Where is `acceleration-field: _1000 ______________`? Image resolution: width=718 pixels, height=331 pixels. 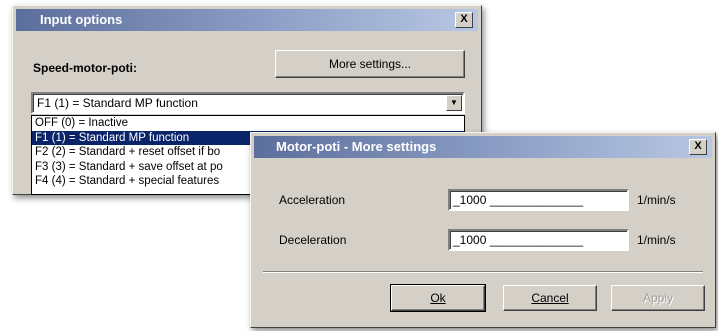 acceleration-field: _1000 ______________ is located at coordinates (538, 200).